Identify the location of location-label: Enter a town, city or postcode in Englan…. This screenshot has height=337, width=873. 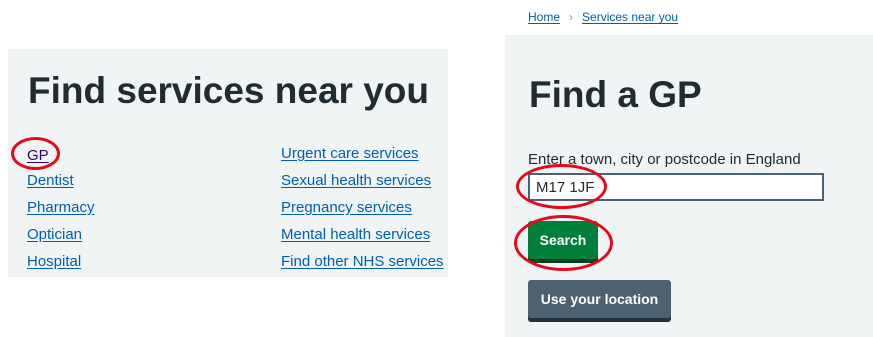
(664, 159).